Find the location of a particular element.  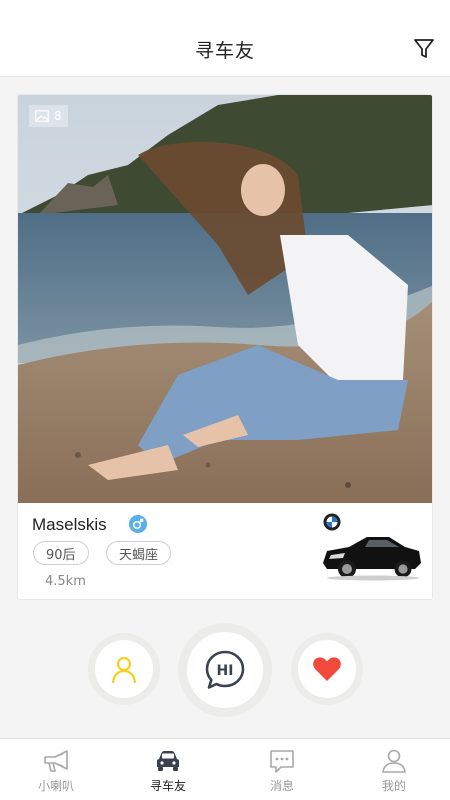

message-icon is located at coordinates (282, 761).